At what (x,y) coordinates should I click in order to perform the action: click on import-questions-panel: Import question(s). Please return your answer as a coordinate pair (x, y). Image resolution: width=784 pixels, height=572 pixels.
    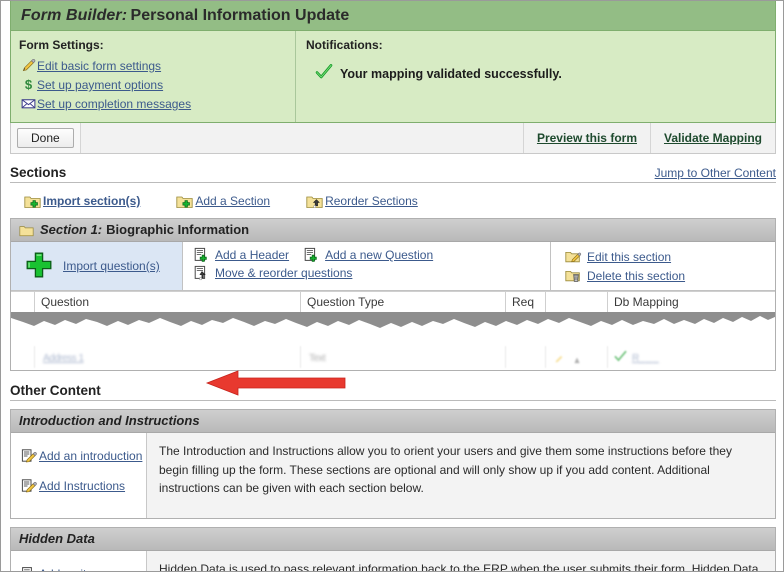
    Looking at the image, I should click on (97, 266).